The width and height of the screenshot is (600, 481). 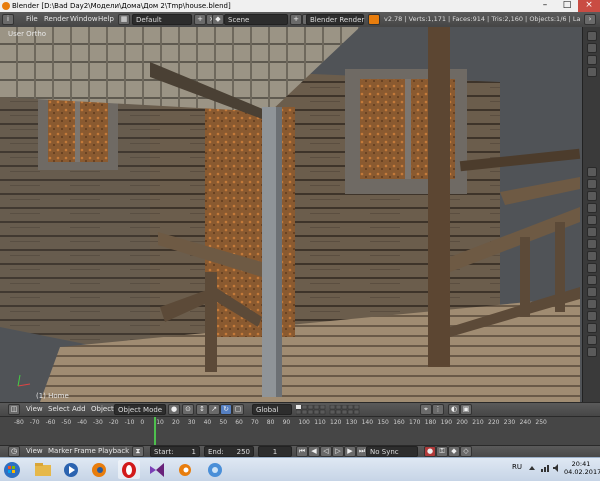 I want to click on add-scene-button: +, so click(x=296, y=19).